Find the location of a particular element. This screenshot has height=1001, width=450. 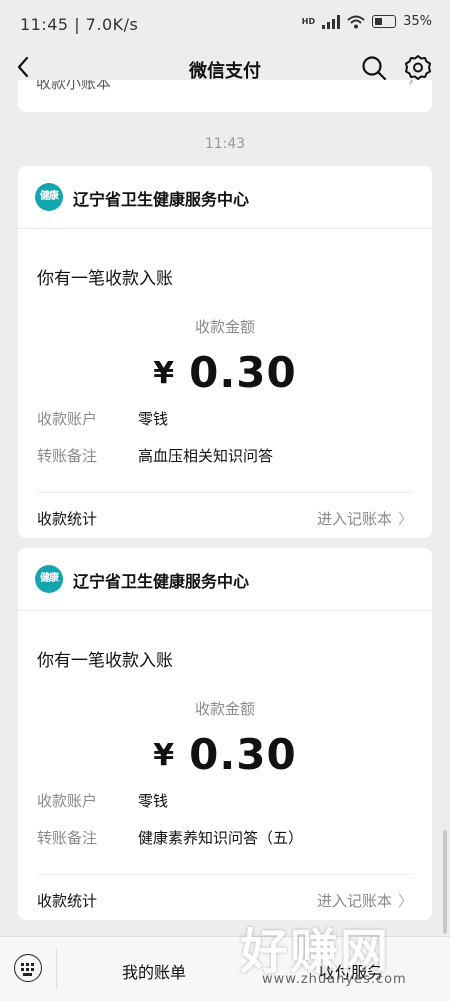

previous-card: 收款小账本 › is located at coordinates (225, 96).